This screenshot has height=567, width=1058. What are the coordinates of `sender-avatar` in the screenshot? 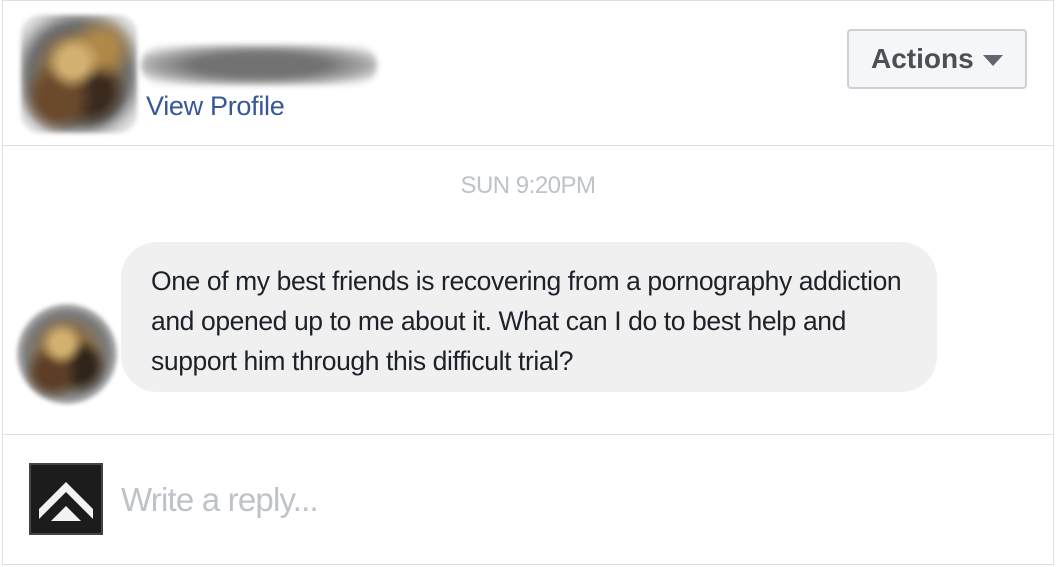 It's located at (67, 354).